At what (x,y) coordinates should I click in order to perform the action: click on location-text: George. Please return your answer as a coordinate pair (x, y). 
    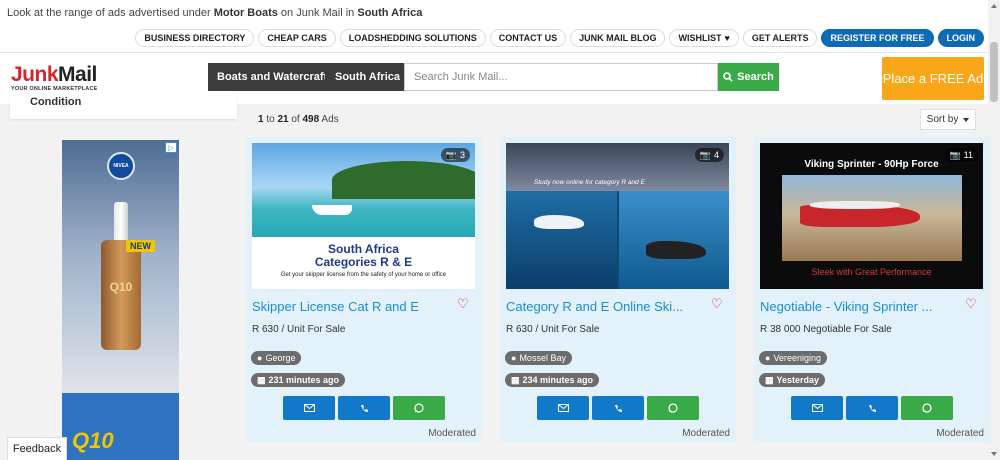
    Looking at the image, I should click on (280, 358).